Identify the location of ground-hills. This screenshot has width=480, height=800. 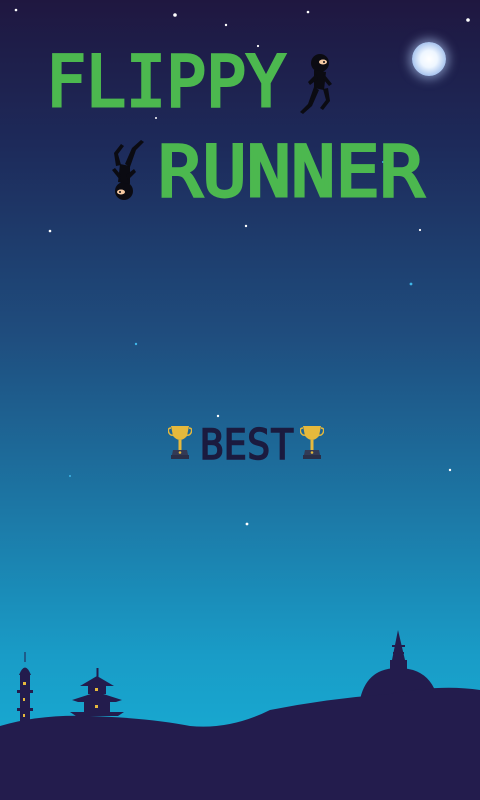
(240, 743).